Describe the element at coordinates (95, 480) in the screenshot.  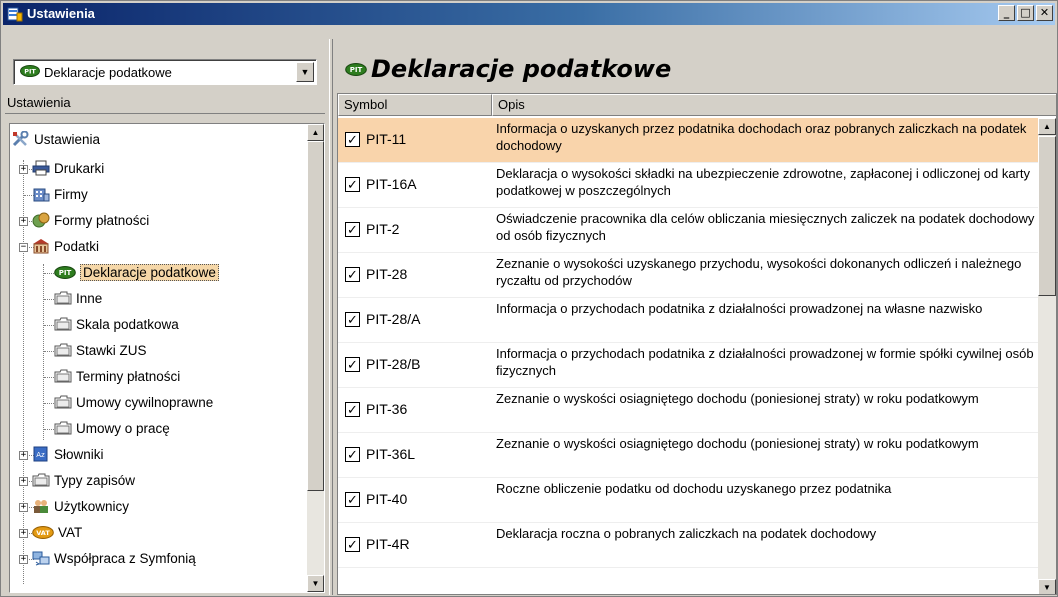
I see `tree-node-label: Typy zapisów` at that location.